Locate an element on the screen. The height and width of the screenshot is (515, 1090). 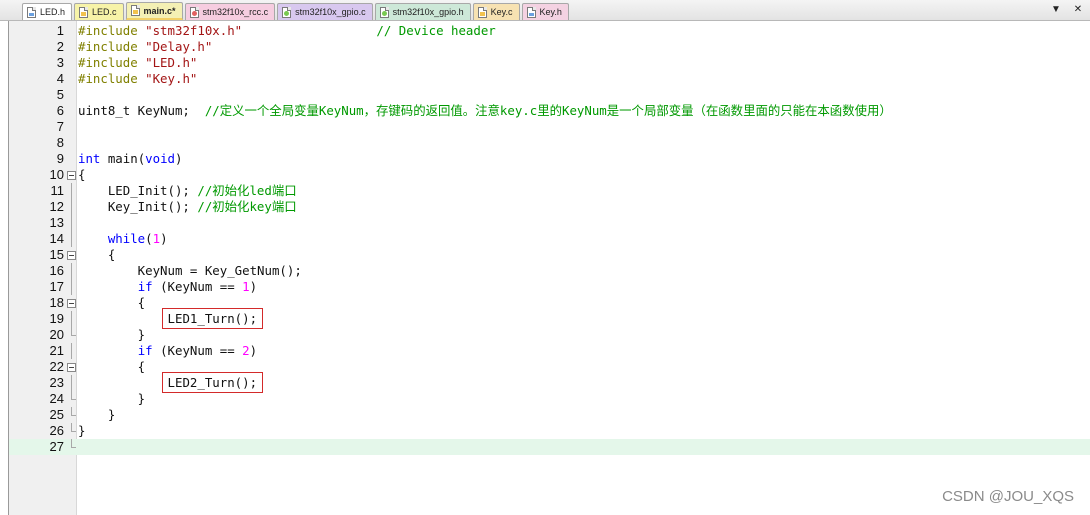
code-line: 12 Key_Init(); //初始化key端口 is located at coordinates (549, 207).